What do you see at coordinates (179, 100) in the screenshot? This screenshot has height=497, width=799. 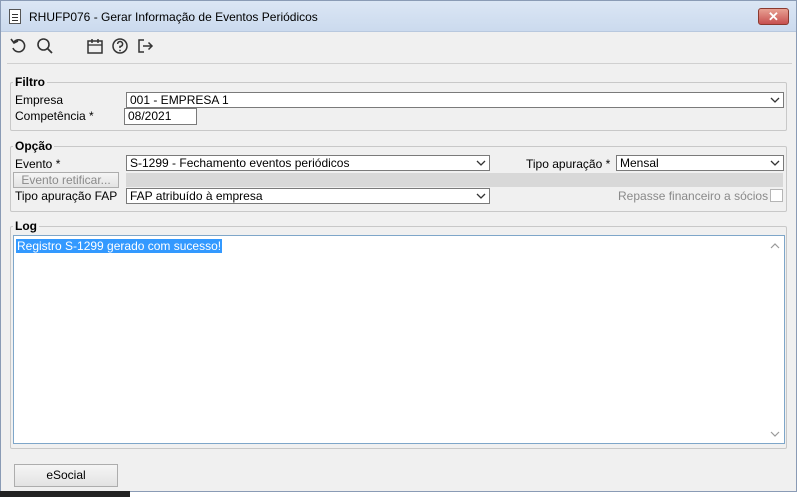 I see `empresa-value: 001 - EMPRESA 1` at bounding box center [179, 100].